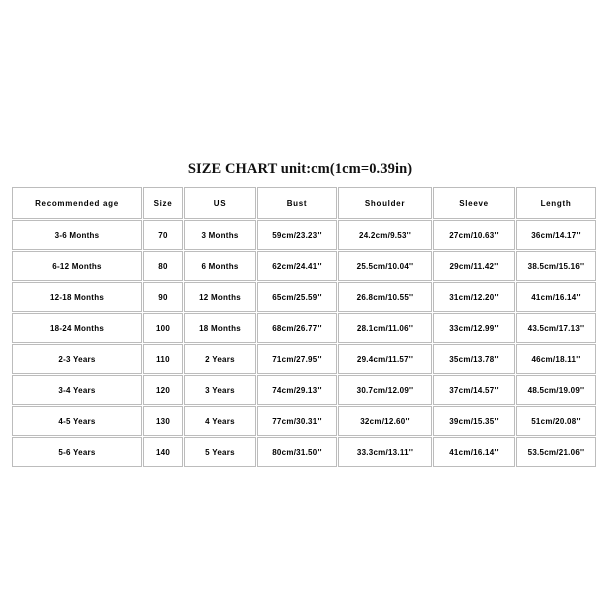  I want to click on cell-size: 110, so click(163, 359).